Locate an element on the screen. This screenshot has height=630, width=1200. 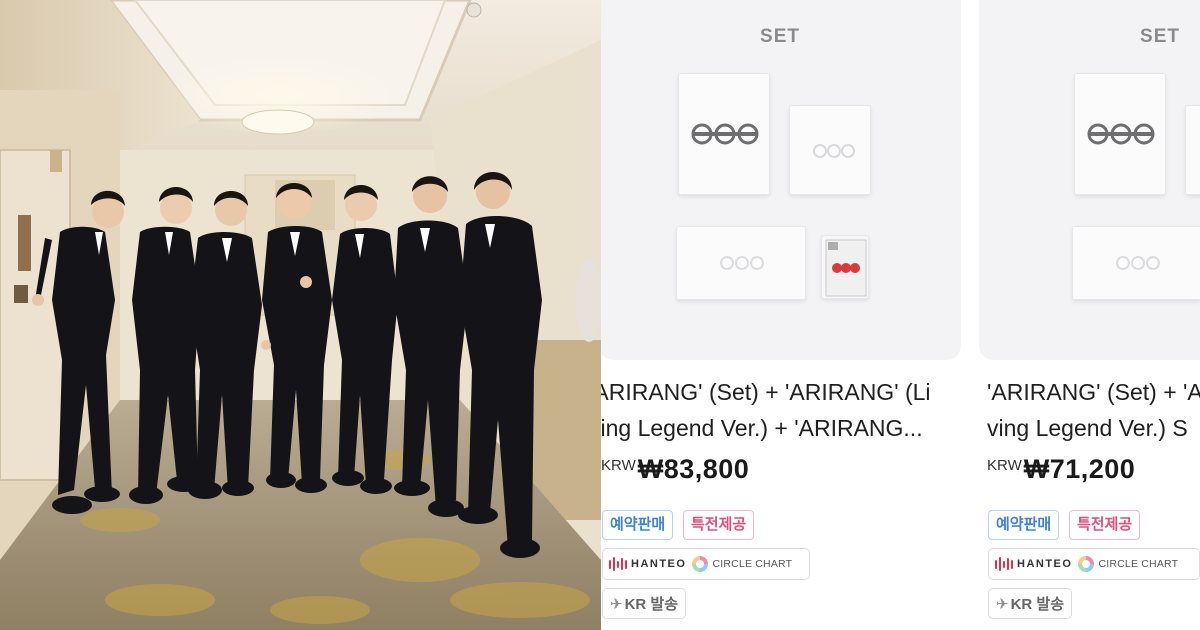
product-title-line: ving Legend Ver.) S is located at coordinates (1087, 428).